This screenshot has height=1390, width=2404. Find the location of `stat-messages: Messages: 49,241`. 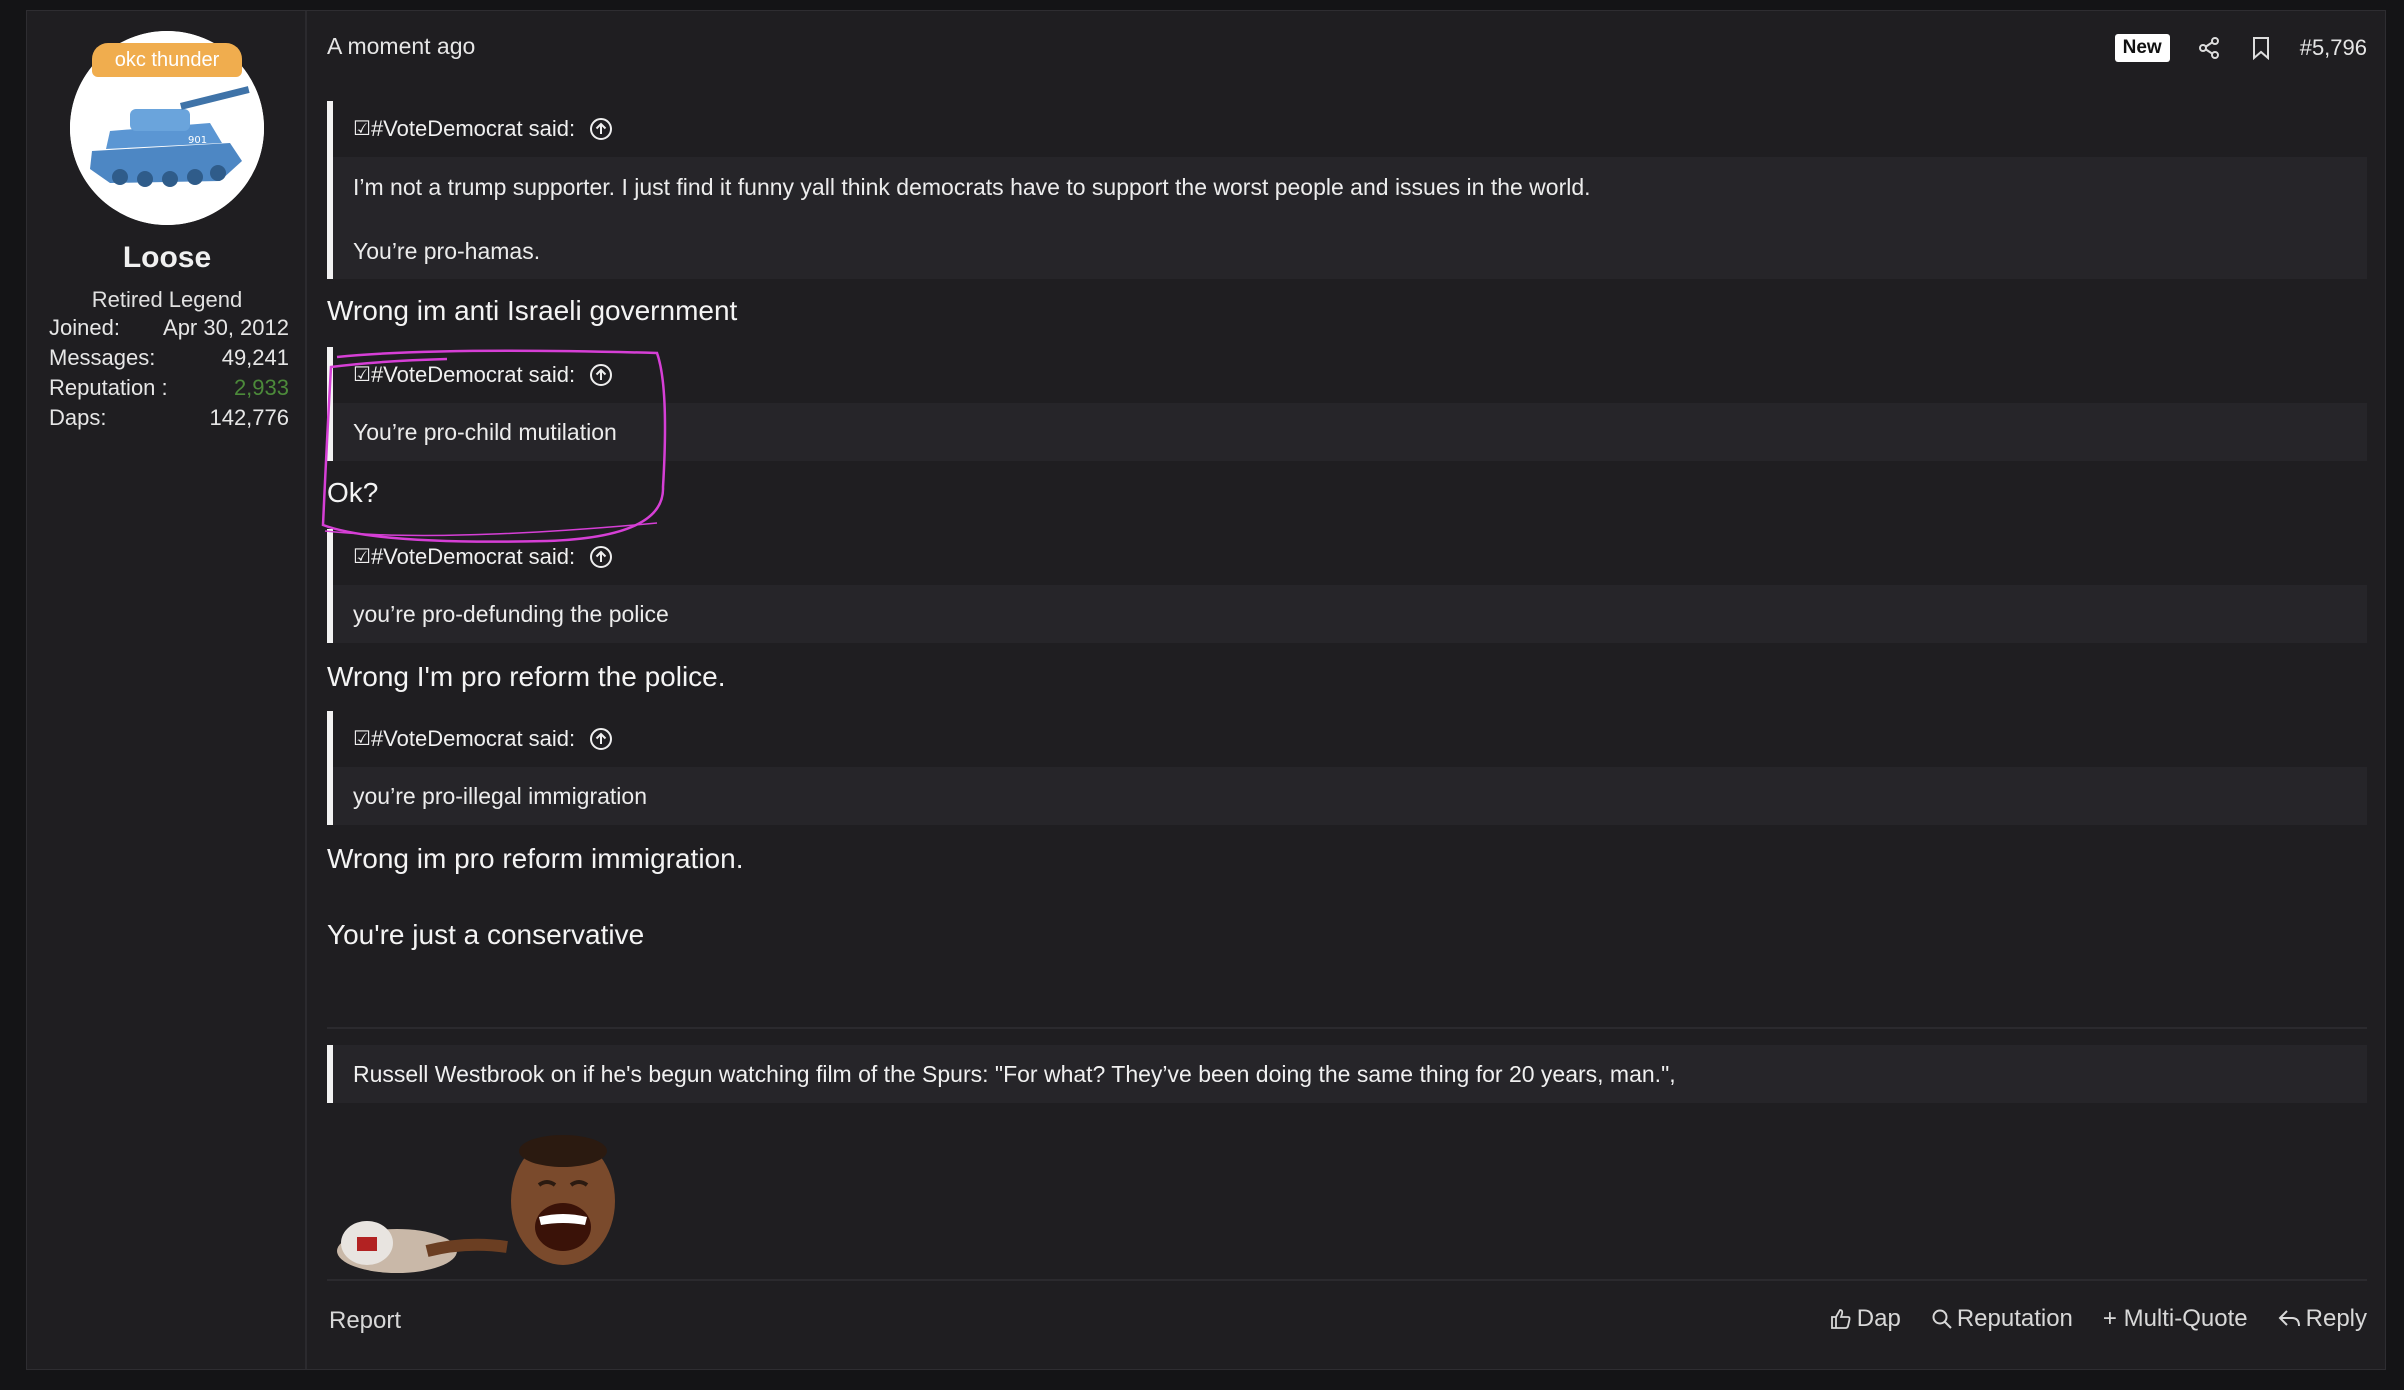

stat-messages: Messages: 49,241 is located at coordinates (169, 360).